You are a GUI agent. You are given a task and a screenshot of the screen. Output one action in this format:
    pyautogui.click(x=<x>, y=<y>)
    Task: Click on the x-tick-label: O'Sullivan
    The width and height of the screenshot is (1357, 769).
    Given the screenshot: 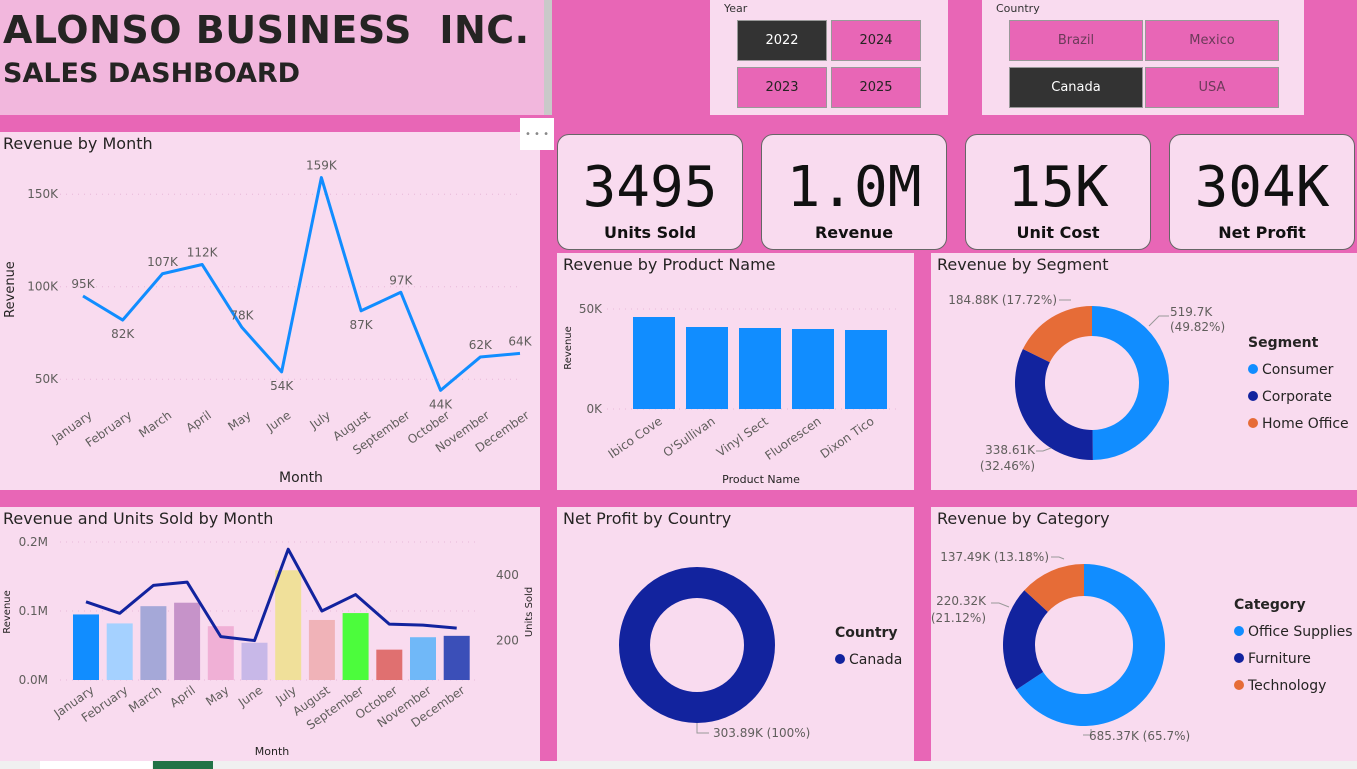 What is the action you would take?
    pyautogui.click(x=689, y=437)
    